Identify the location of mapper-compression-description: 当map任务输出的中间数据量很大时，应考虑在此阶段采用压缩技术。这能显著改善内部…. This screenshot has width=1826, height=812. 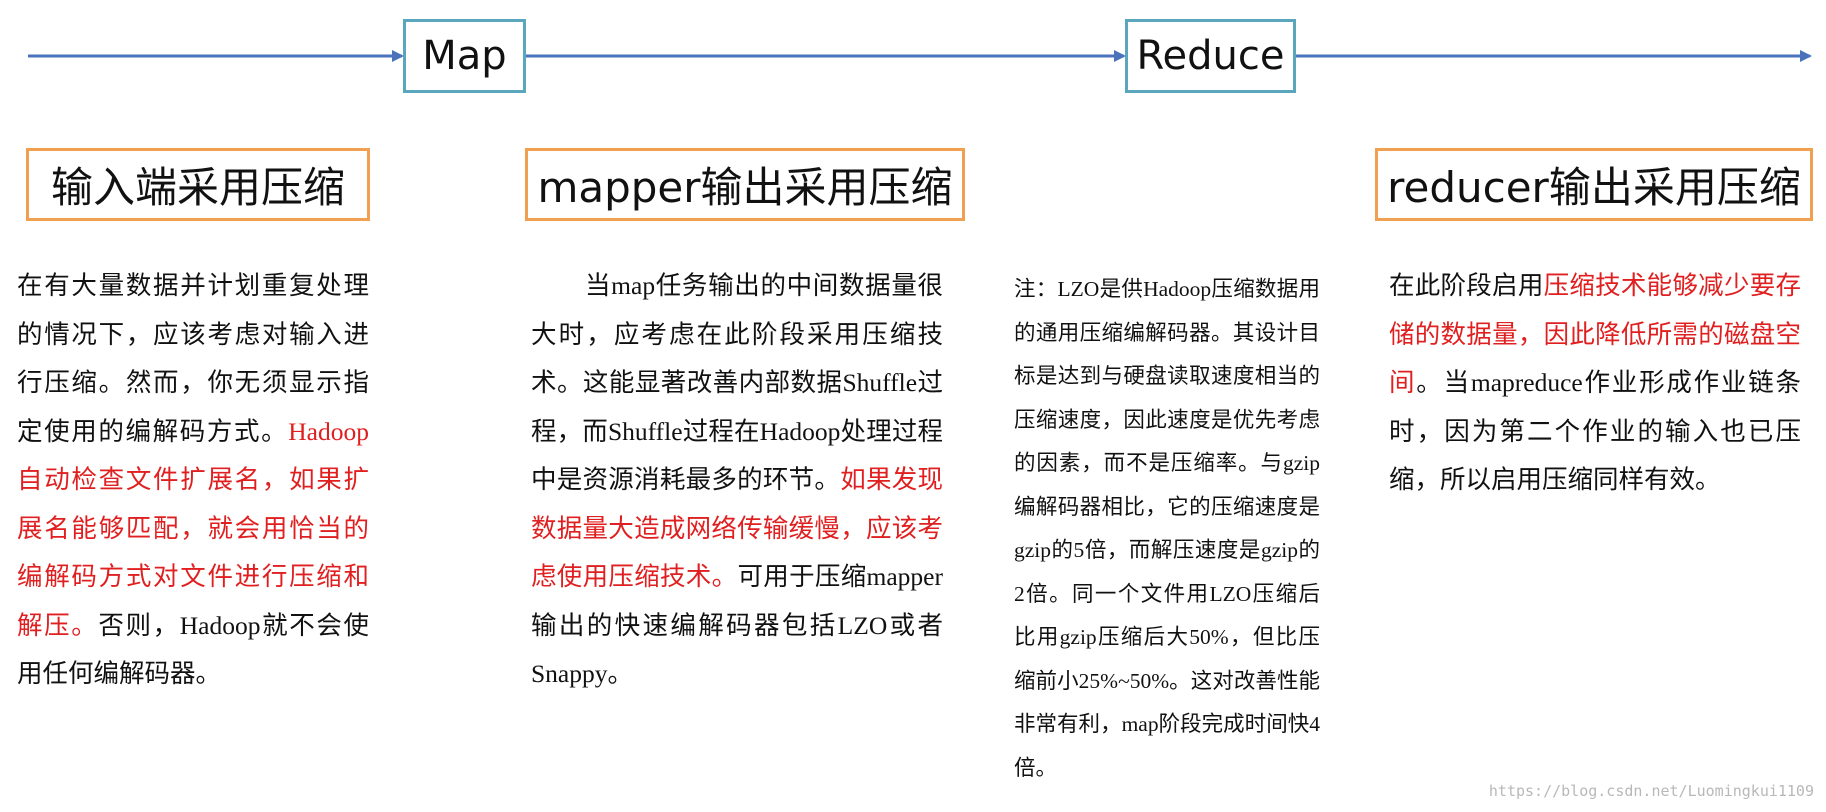
(737, 480).